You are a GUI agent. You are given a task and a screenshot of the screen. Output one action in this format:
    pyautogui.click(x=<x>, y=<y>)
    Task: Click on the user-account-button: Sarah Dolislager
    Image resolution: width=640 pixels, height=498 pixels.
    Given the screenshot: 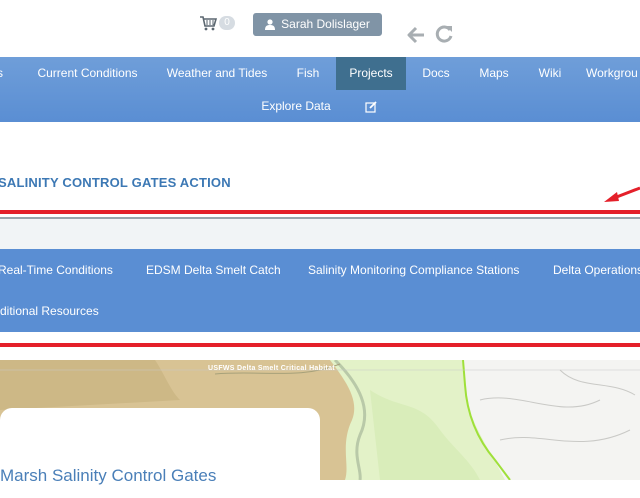 What is the action you would take?
    pyautogui.click(x=317, y=24)
    